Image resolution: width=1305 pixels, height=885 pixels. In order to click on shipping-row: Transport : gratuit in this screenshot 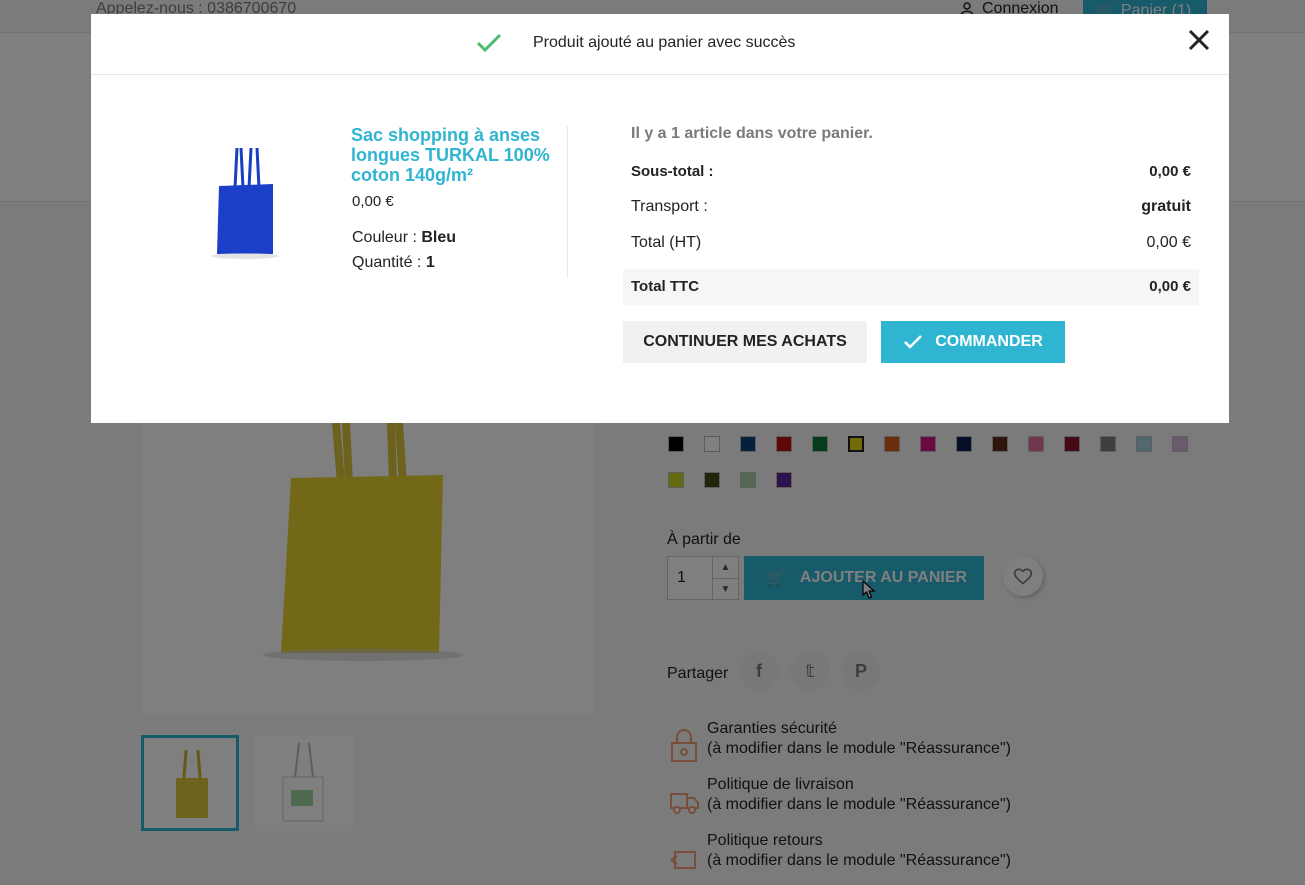, I will do `click(911, 207)`.